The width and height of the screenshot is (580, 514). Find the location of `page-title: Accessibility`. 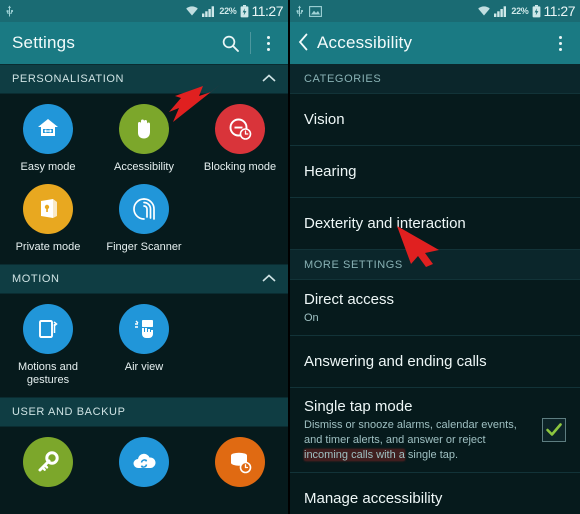

page-title: Accessibility is located at coordinates (365, 42).